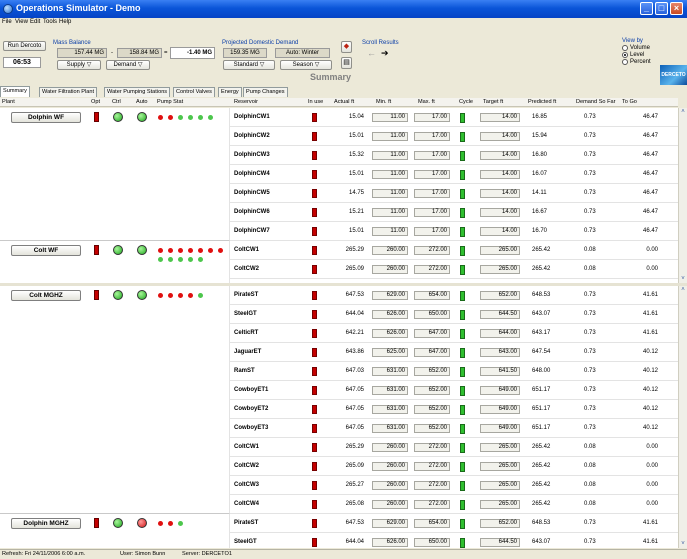 The height and width of the screenshot is (559, 687). I want to click on close-button: ×, so click(676, 8).